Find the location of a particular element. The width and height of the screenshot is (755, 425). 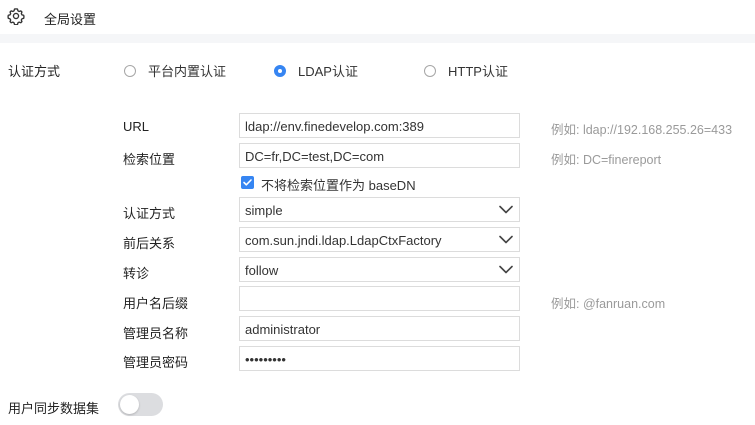

url-input: ldap://env.finedevelop.com:389 is located at coordinates (379, 125).